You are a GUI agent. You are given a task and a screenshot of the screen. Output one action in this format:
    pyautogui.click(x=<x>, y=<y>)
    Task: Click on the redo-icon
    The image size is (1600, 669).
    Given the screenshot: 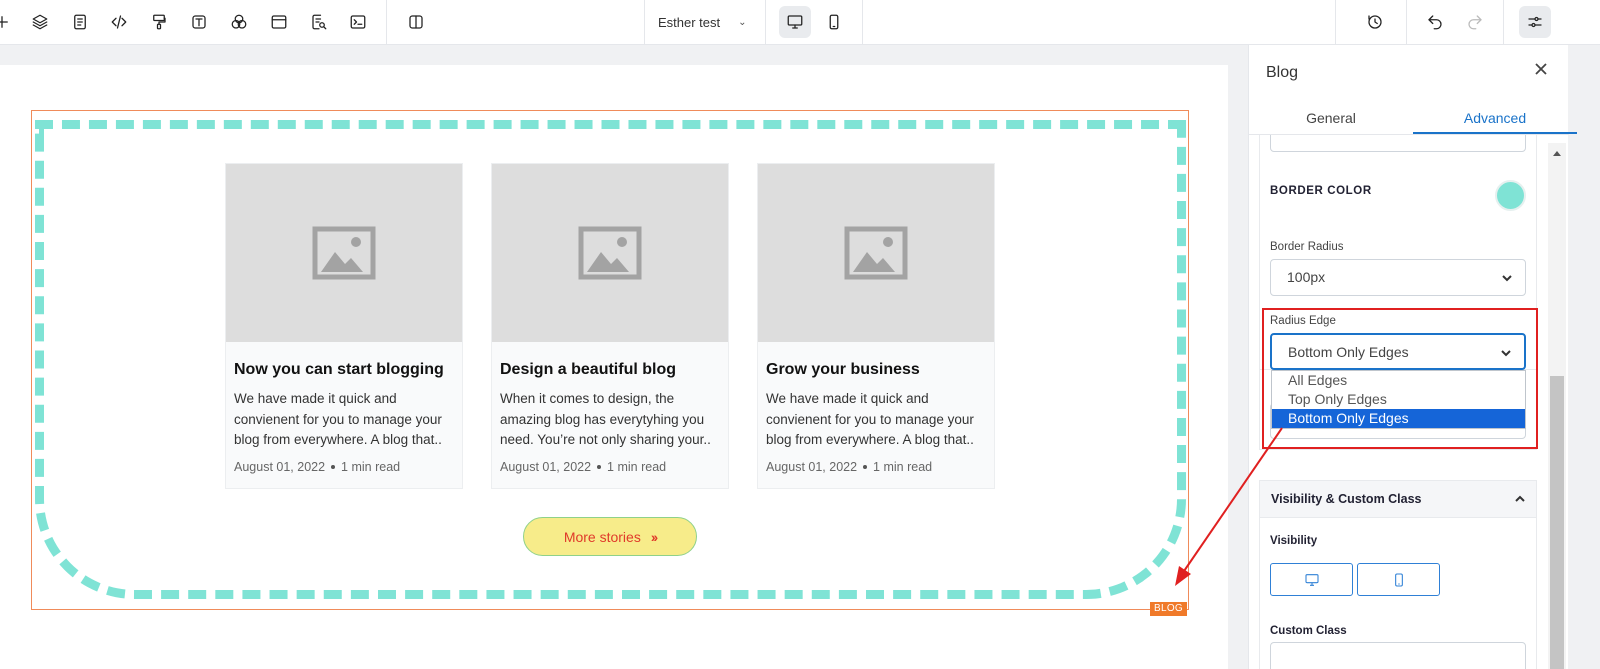 What is the action you would take?
    pyautogui.click(x=1475, y=22)
    